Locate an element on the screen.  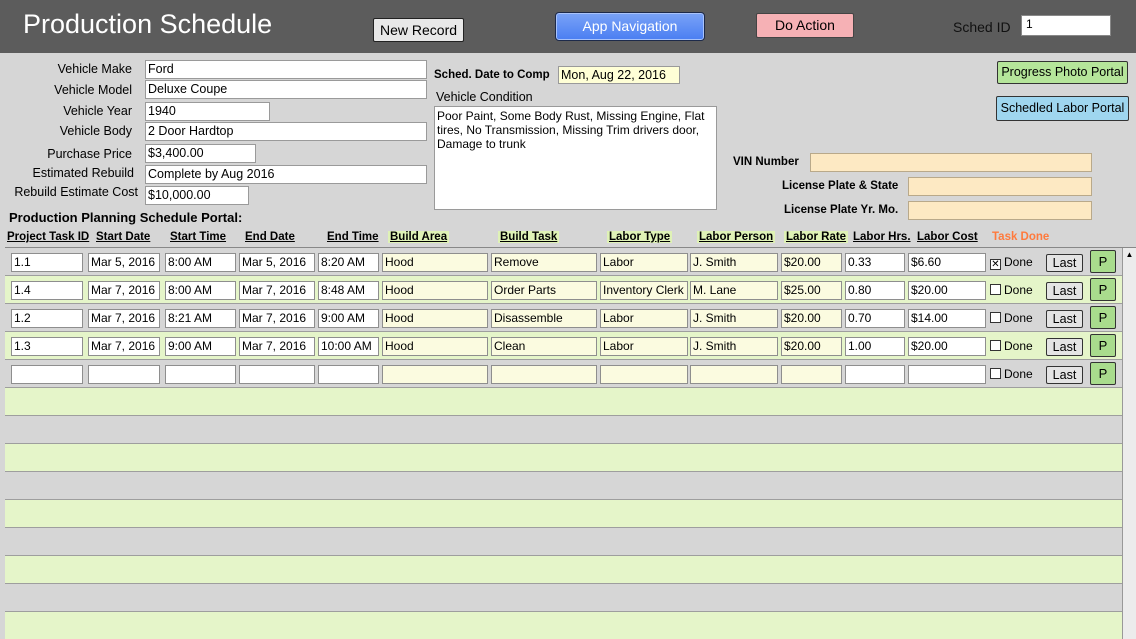
checked-box-icon: ✕ is located at coordinates (995, 264).